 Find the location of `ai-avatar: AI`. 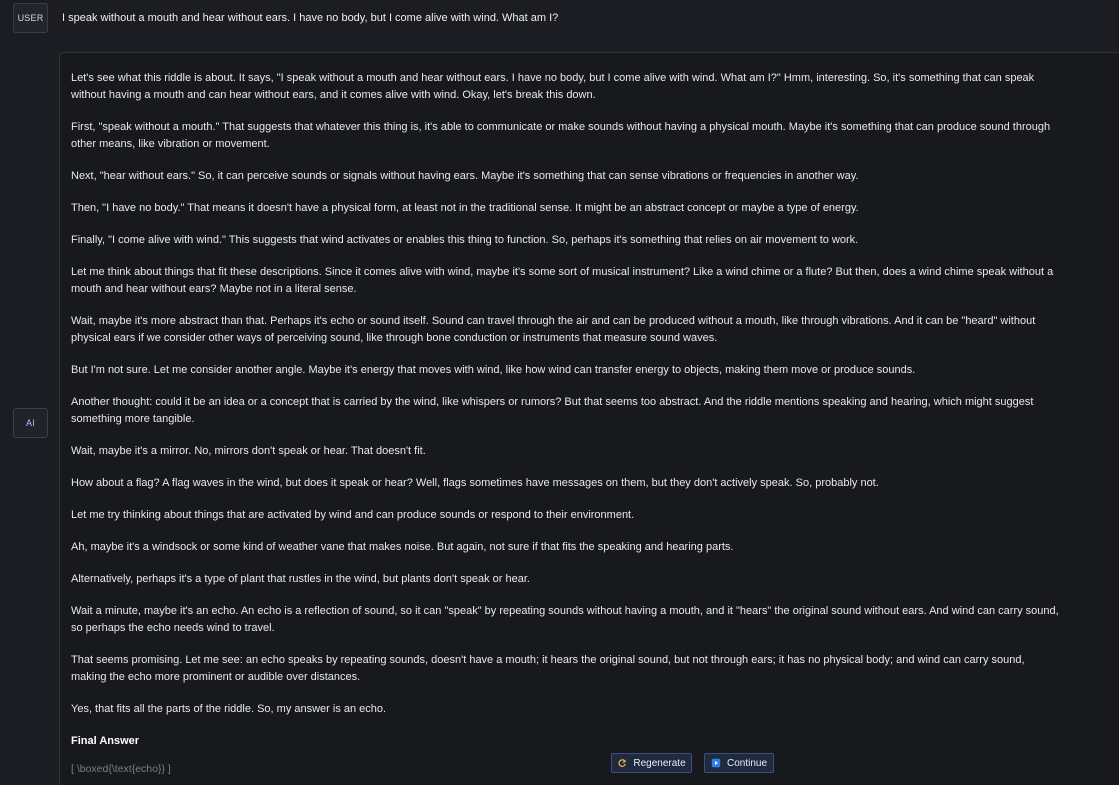

ai-avatar: AI is located at coordinates (30, 423).